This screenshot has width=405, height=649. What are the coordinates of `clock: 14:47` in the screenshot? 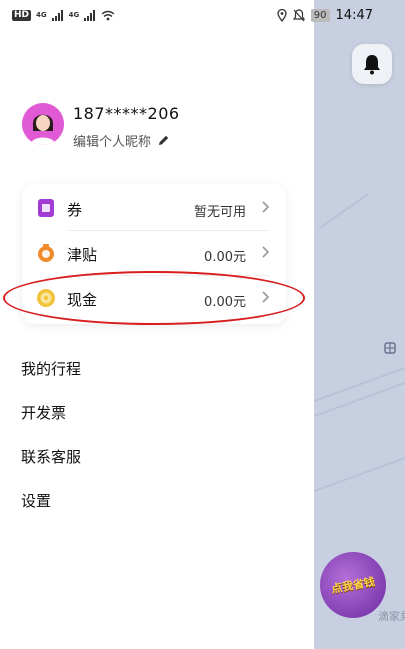 It's located at (354, 15).